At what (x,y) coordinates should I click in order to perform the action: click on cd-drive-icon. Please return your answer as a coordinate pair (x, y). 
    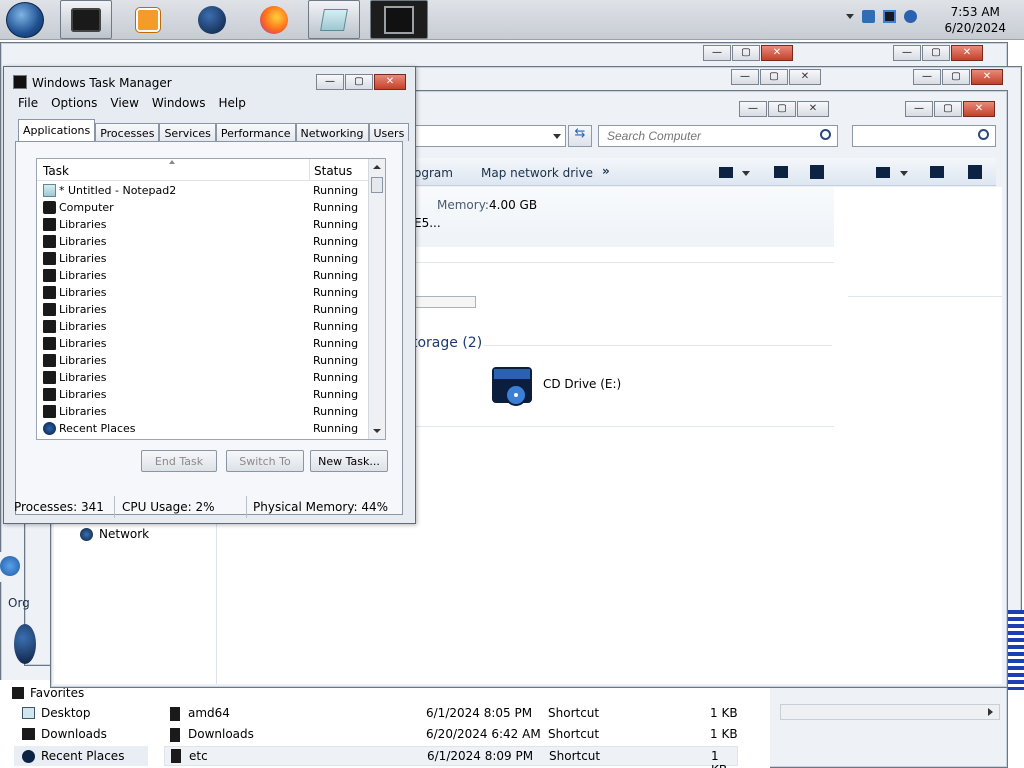
    Looking at the image, I should click on (513, 383).